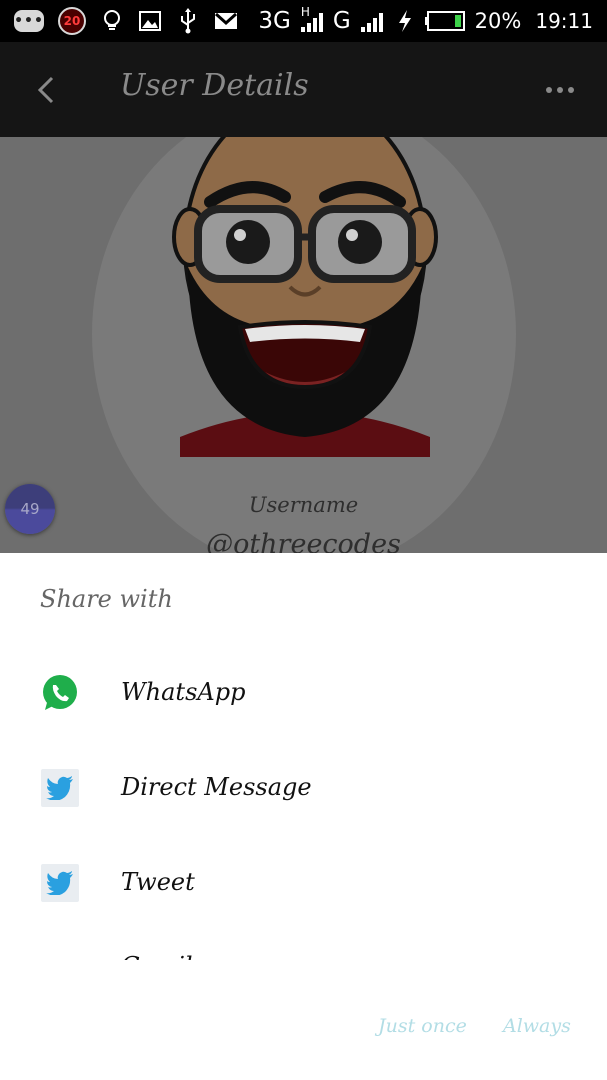 The image size is (607, 1080). What do you see at coordinates (445, 21) in the screenshot?
I see `battery-icon` at bounding box center [445, 21].